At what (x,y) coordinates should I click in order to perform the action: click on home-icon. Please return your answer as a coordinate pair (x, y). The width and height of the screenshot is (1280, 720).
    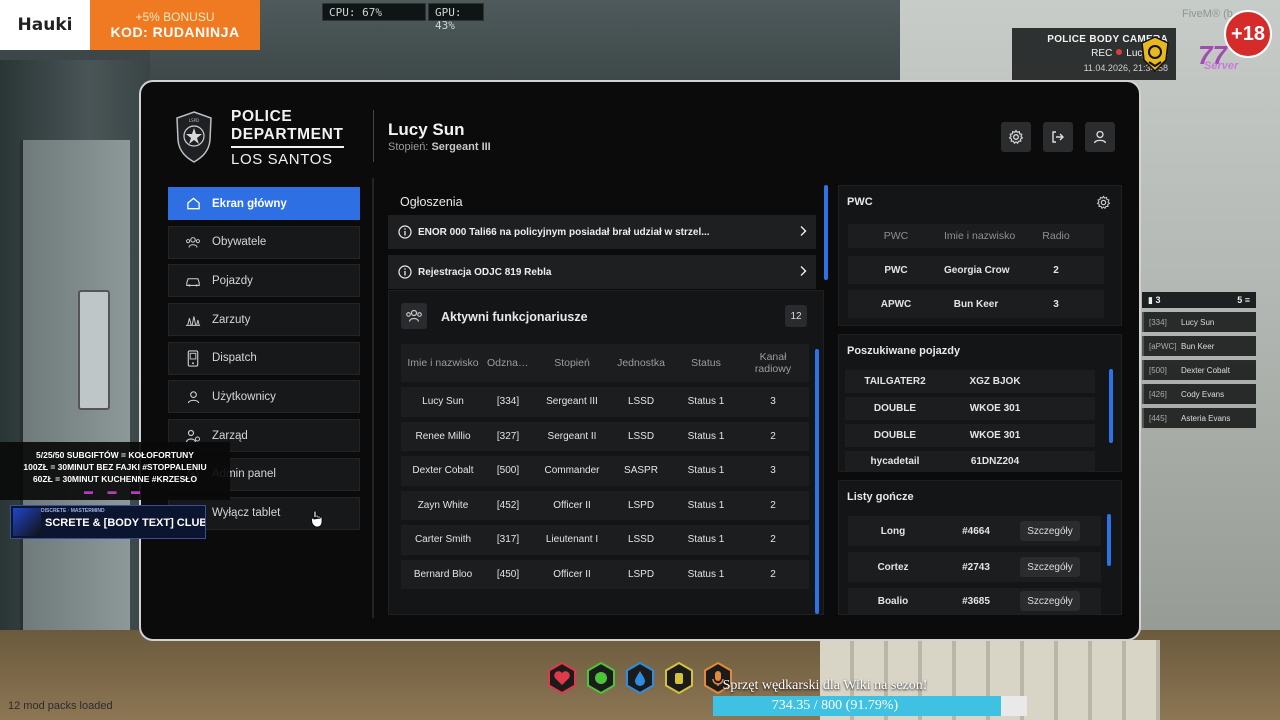
    Looking at the image, I should click on (193, 204).